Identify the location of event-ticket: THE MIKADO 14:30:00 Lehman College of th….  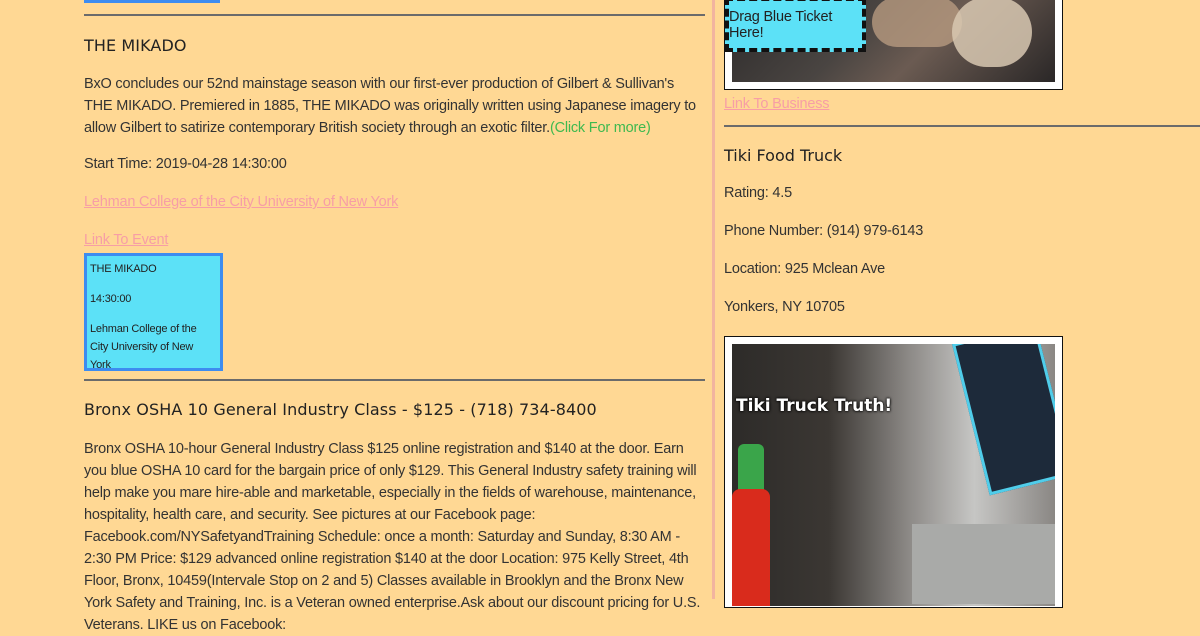
(153, 312).